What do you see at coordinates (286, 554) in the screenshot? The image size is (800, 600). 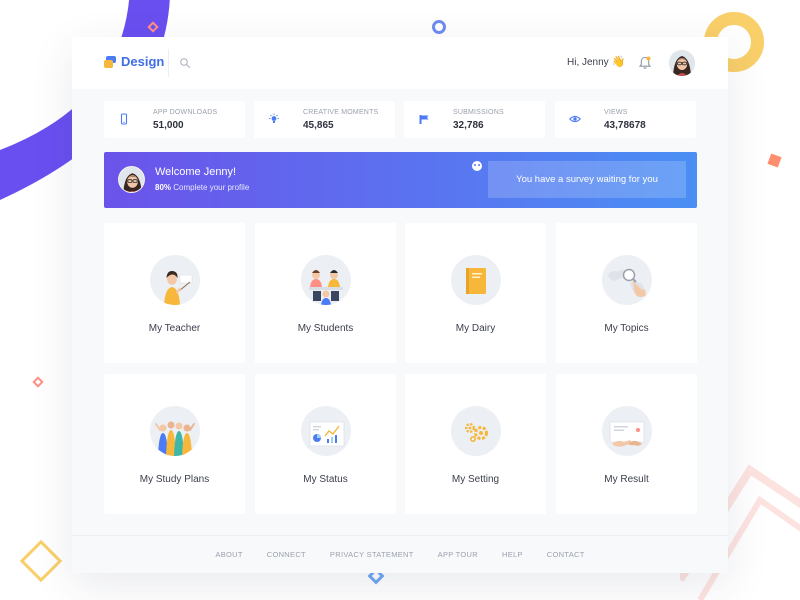 I see `footer-link-connect: CONNECT` at bounding box center [286, 554].